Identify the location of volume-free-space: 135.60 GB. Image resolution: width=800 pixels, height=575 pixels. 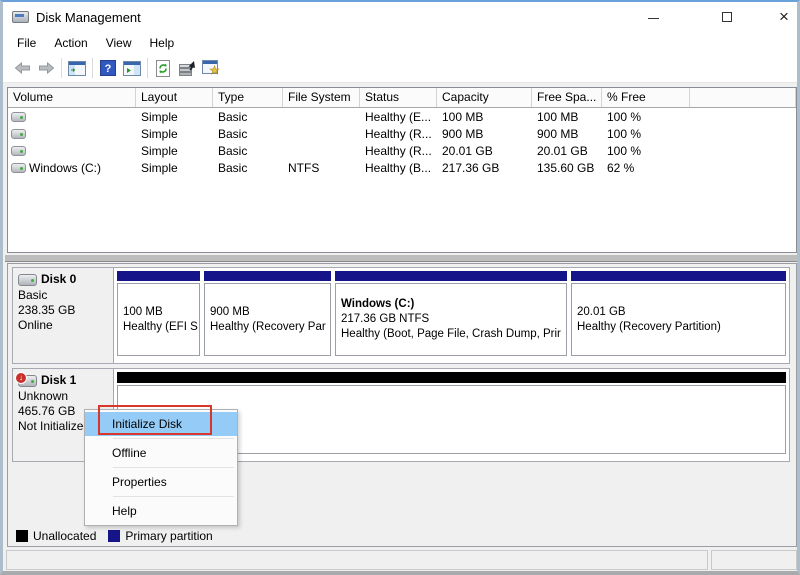
(566, 167).